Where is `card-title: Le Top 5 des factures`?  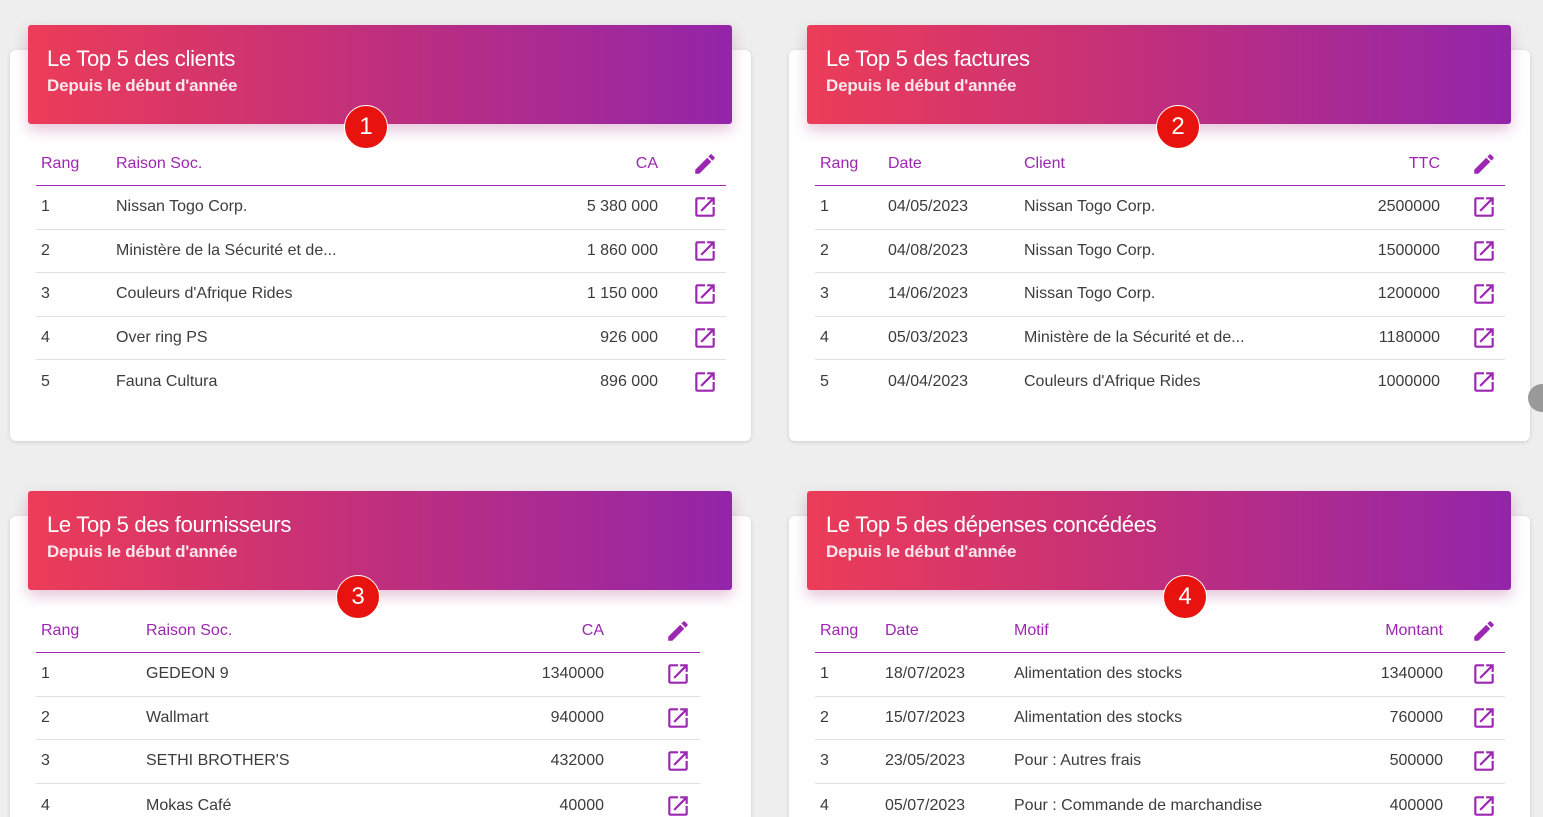 card-title: Le Top 5 des factures is located at coordinates (928, 58).